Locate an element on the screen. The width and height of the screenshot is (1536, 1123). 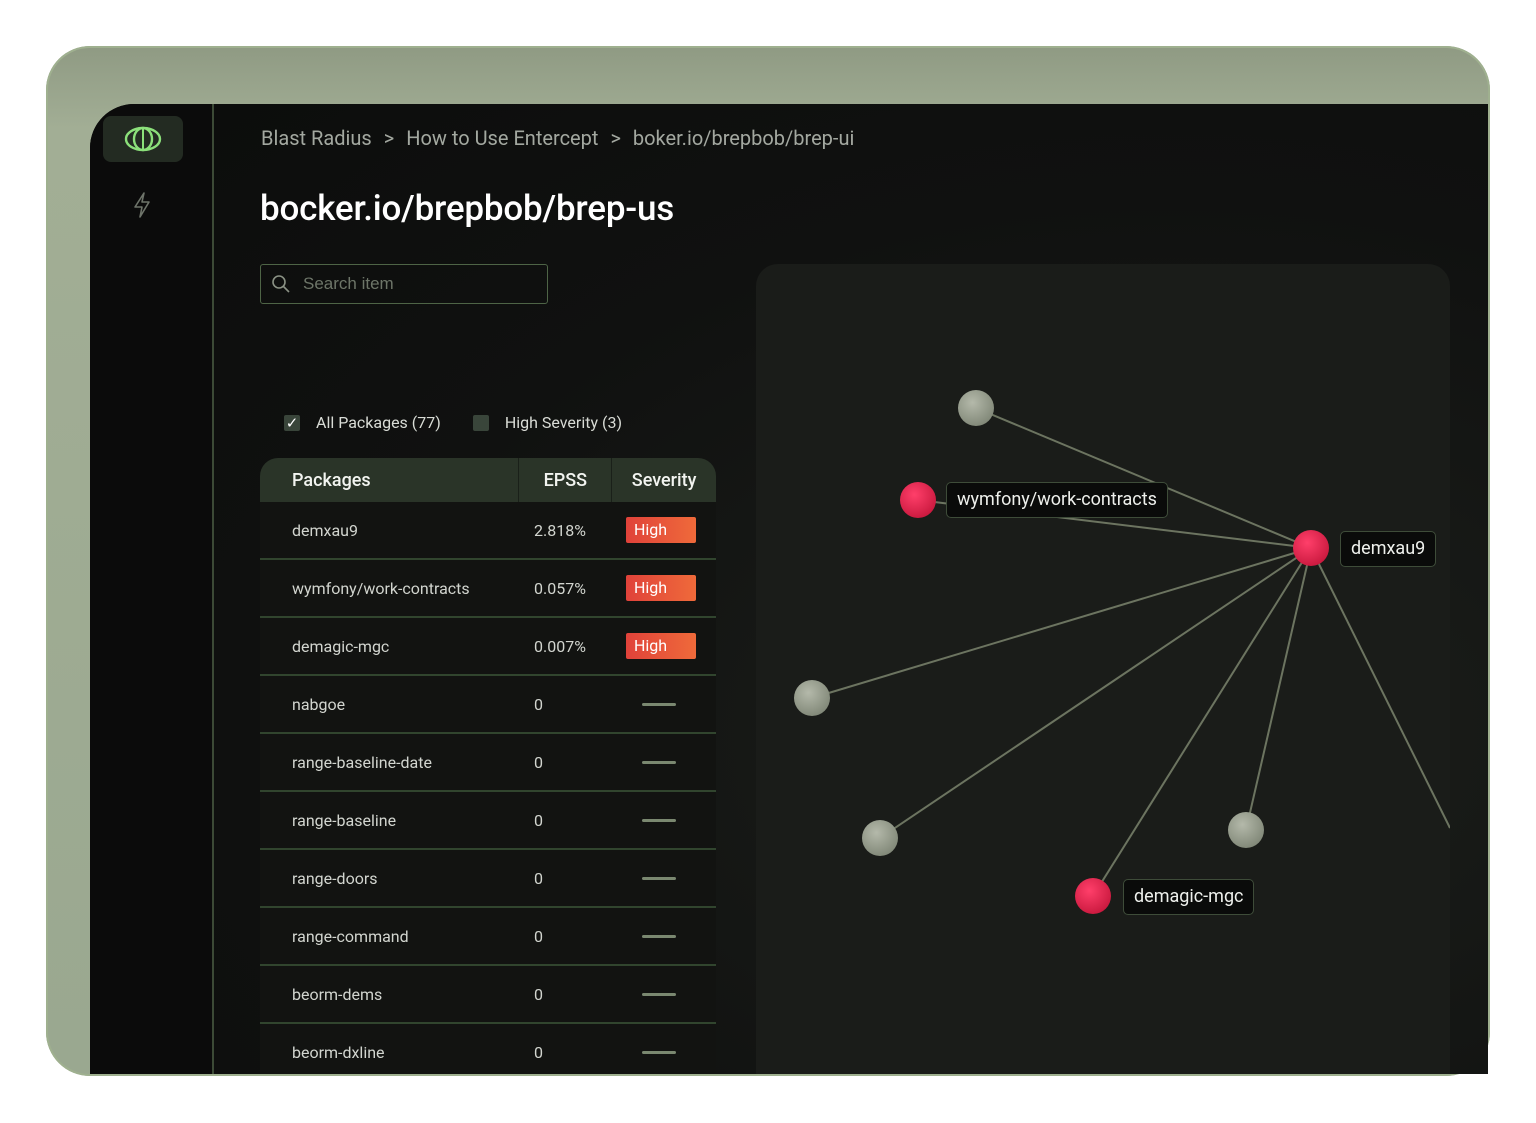
graph-label-wymfony: wymfony/work-contracts is located at coordinates (1057, 500).